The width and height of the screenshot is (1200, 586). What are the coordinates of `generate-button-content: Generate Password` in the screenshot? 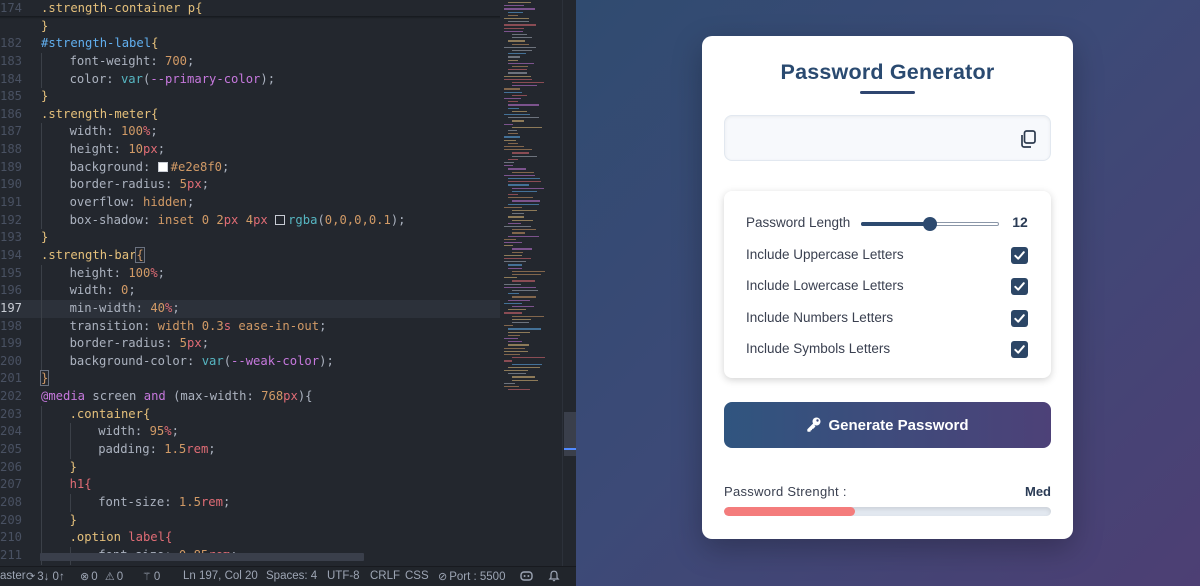 It's located at (887, 426).